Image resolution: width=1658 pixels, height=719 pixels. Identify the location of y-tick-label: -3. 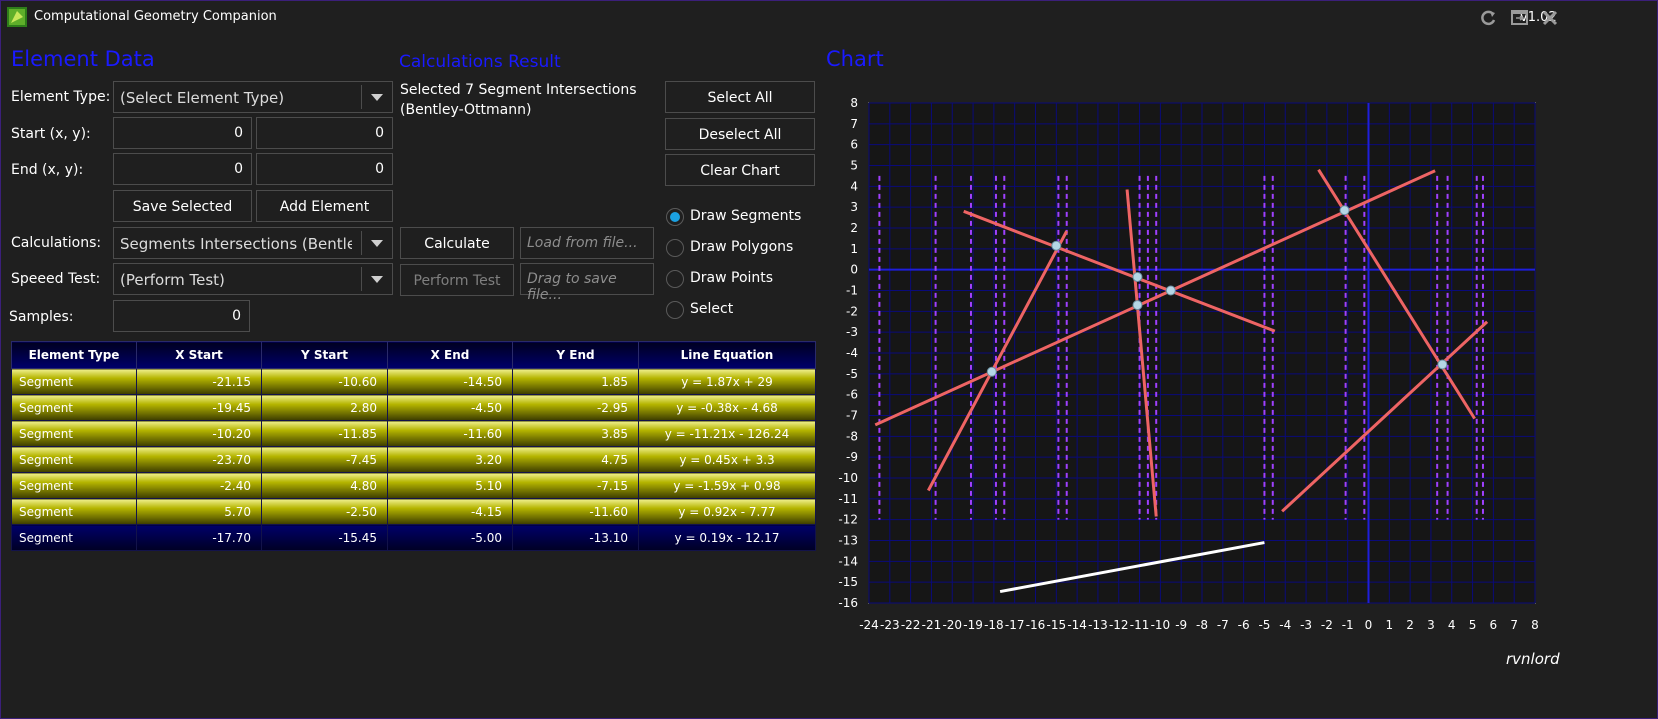
(852, 332).